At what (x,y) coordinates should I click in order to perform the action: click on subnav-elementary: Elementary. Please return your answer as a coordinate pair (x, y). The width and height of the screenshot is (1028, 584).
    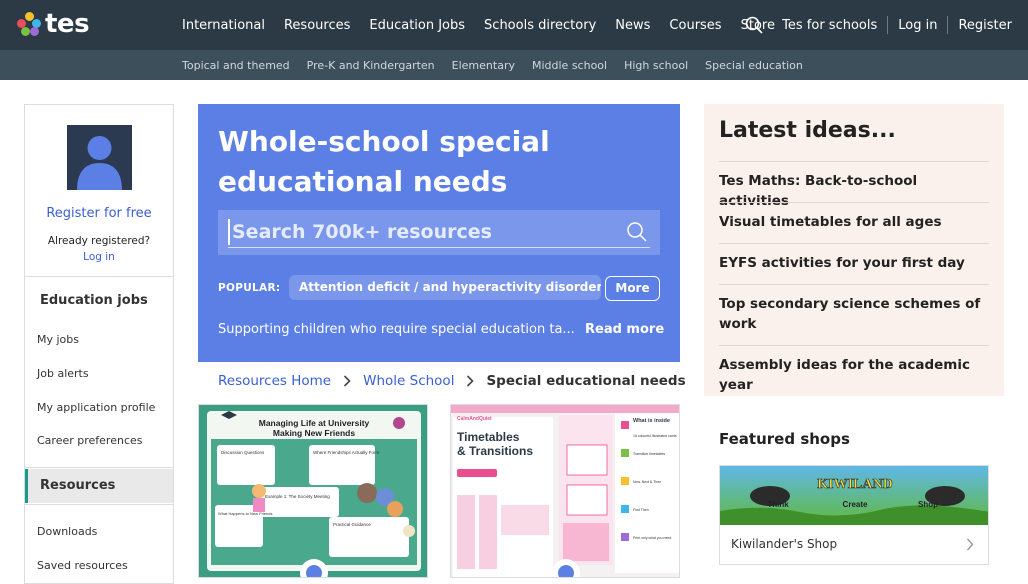
    Looking at the image, I should click on (483, 65).